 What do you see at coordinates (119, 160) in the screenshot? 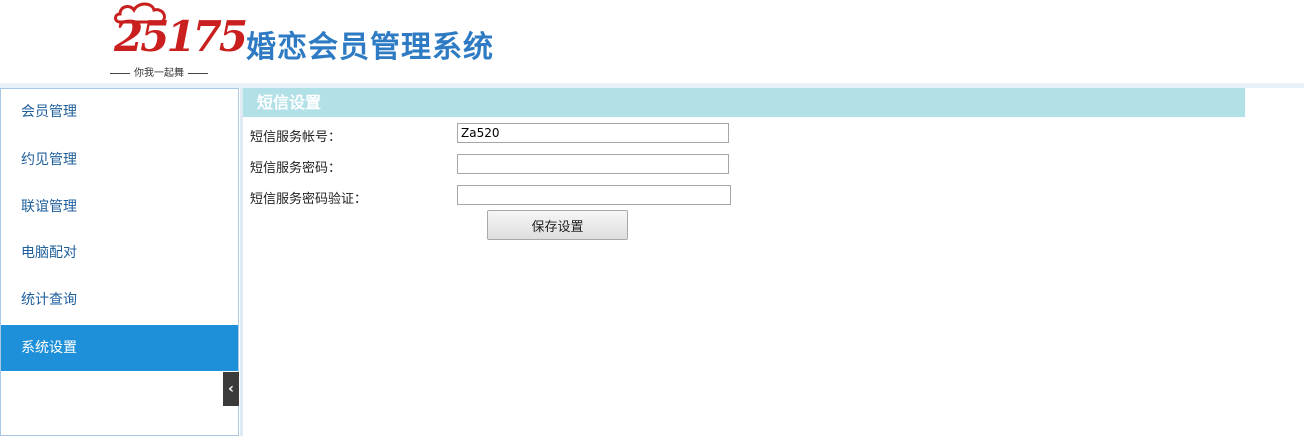
I see `sidebar-item-appointment-management: 约见管理` at bounding box center [119, 160].